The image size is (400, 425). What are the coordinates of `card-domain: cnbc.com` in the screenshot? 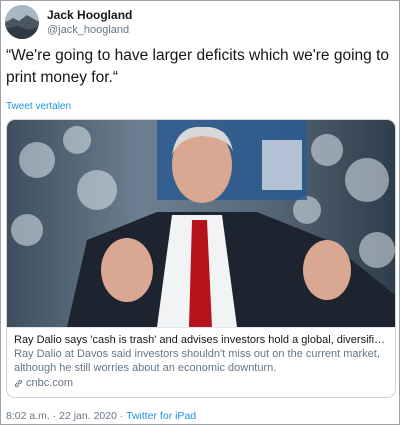 It's located at (201, 383).